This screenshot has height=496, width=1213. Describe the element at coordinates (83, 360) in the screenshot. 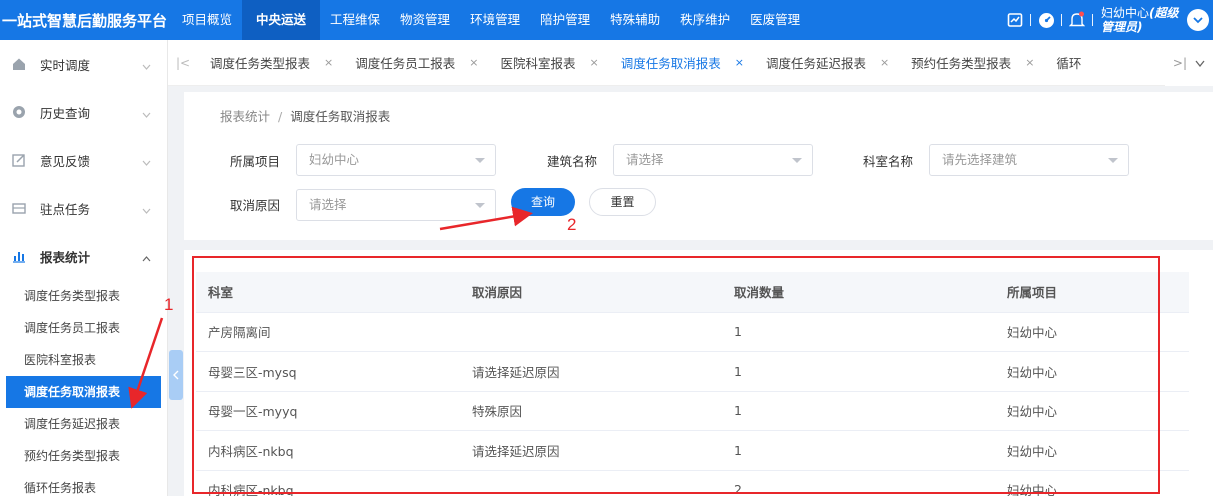

I see `submenu-item: 医院科室报表` at that location.